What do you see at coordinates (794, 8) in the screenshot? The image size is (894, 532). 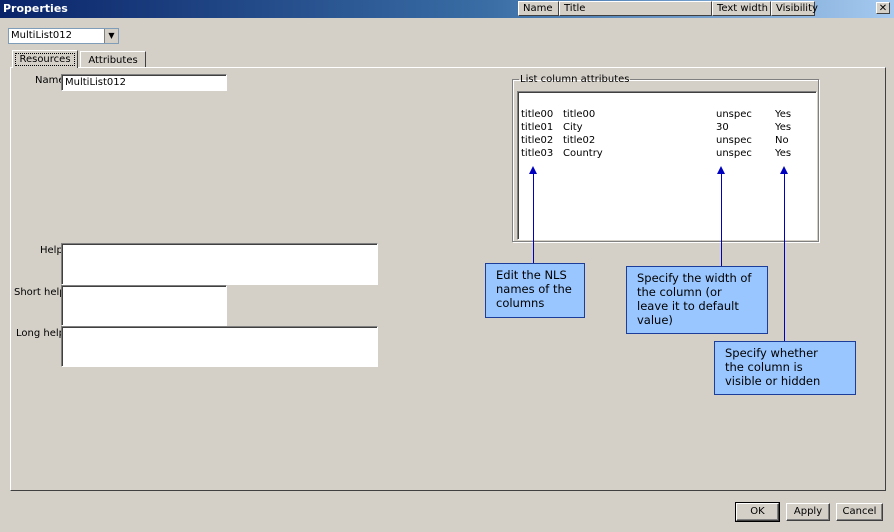 I see `column-header-visibility: Visibility` at bounding box center [794, 8].